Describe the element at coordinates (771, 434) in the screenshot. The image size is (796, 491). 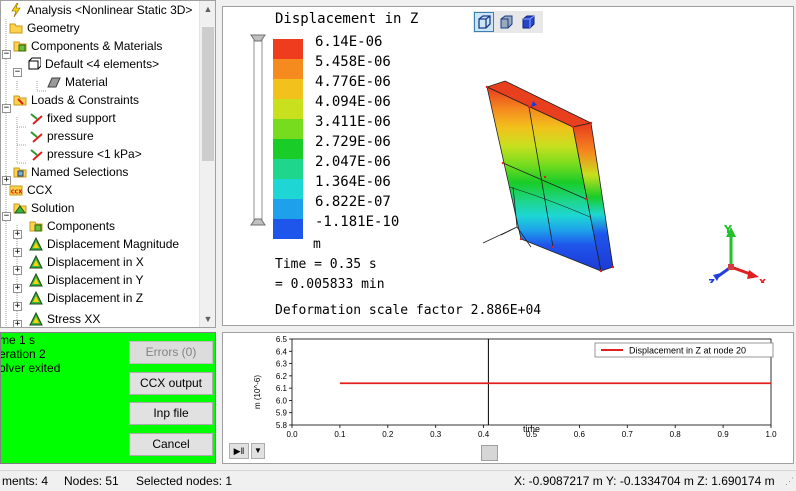
I see `x-tick-label: 1.0` at that location.